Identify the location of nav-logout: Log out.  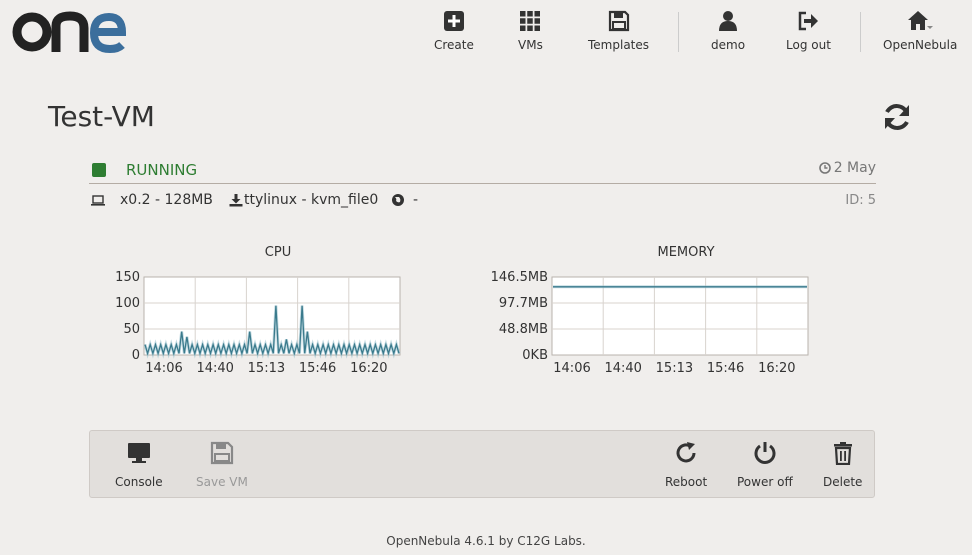
(808, 31).